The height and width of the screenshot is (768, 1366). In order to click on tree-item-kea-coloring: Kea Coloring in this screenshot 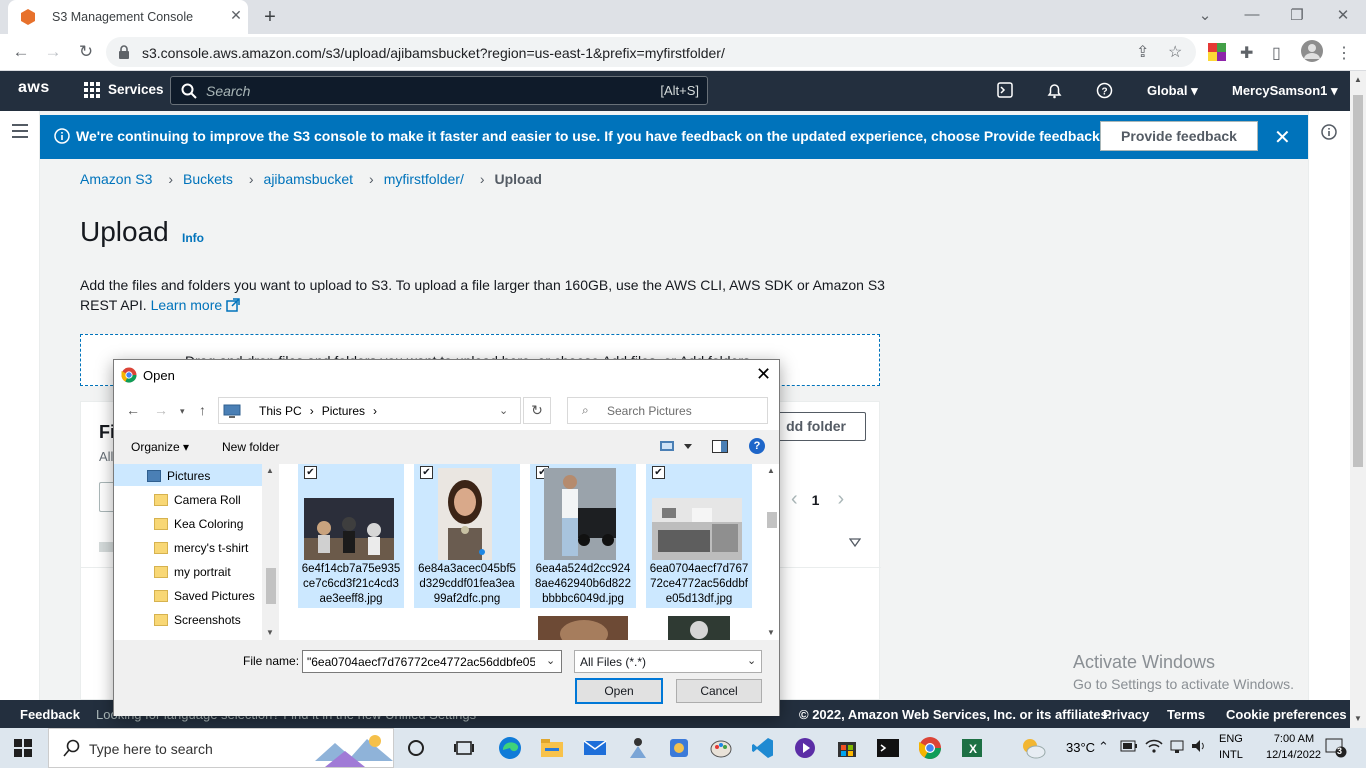, I will do `click(208, 524)`.